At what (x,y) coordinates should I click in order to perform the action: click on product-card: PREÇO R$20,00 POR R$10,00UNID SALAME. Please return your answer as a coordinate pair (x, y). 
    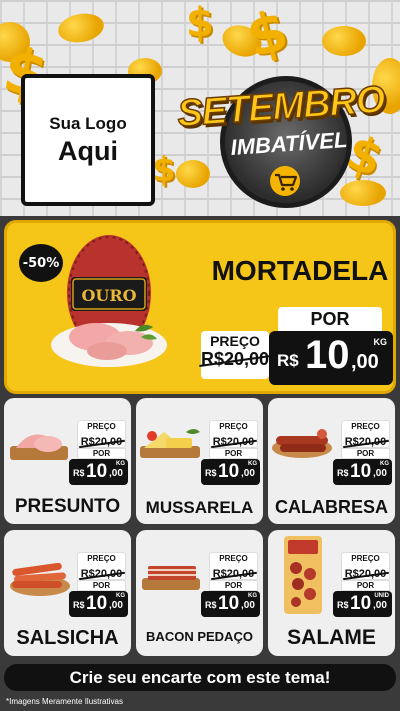
    Looking at the image, I should click on (331, 593).